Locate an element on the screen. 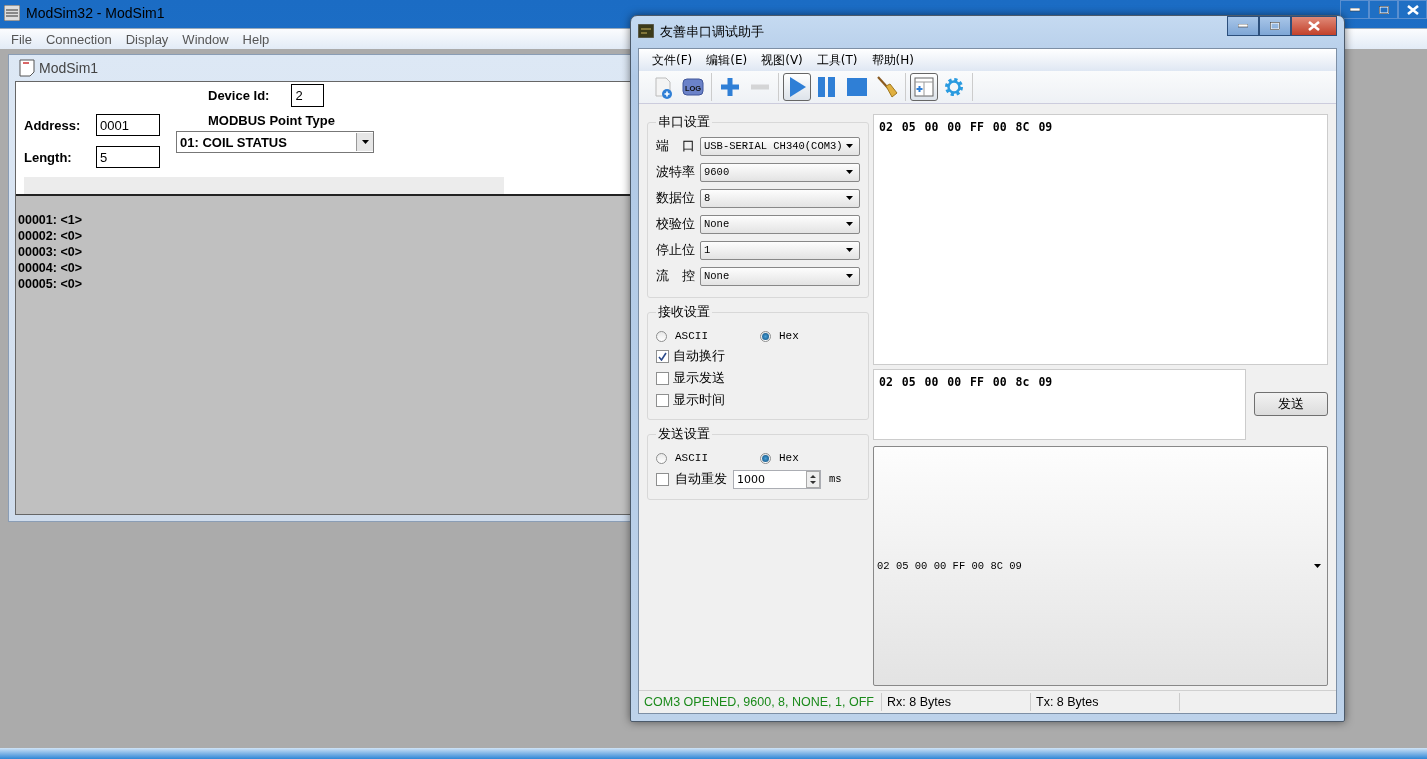  group-title: 接收设置 is located at coordinates (684, 312).